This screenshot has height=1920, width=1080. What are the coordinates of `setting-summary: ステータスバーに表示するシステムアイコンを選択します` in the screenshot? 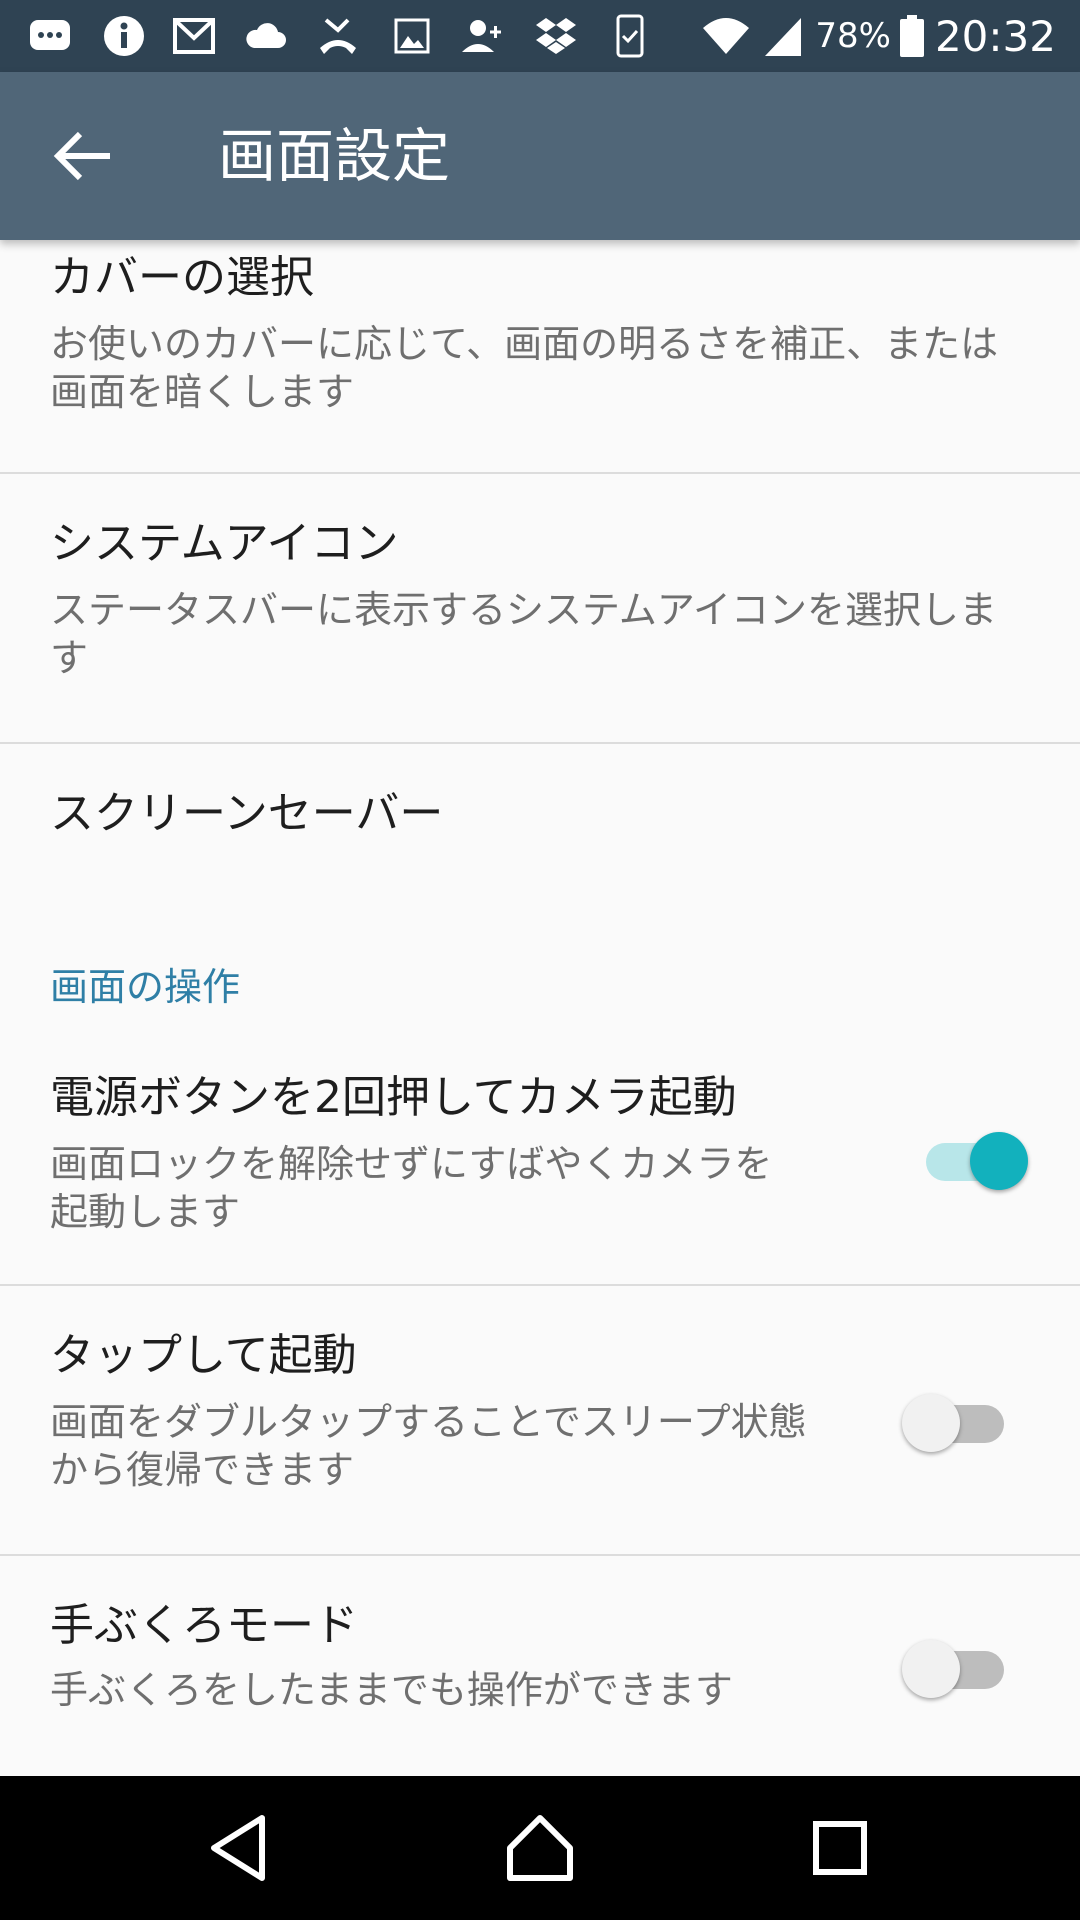 It's located at (523, 634).